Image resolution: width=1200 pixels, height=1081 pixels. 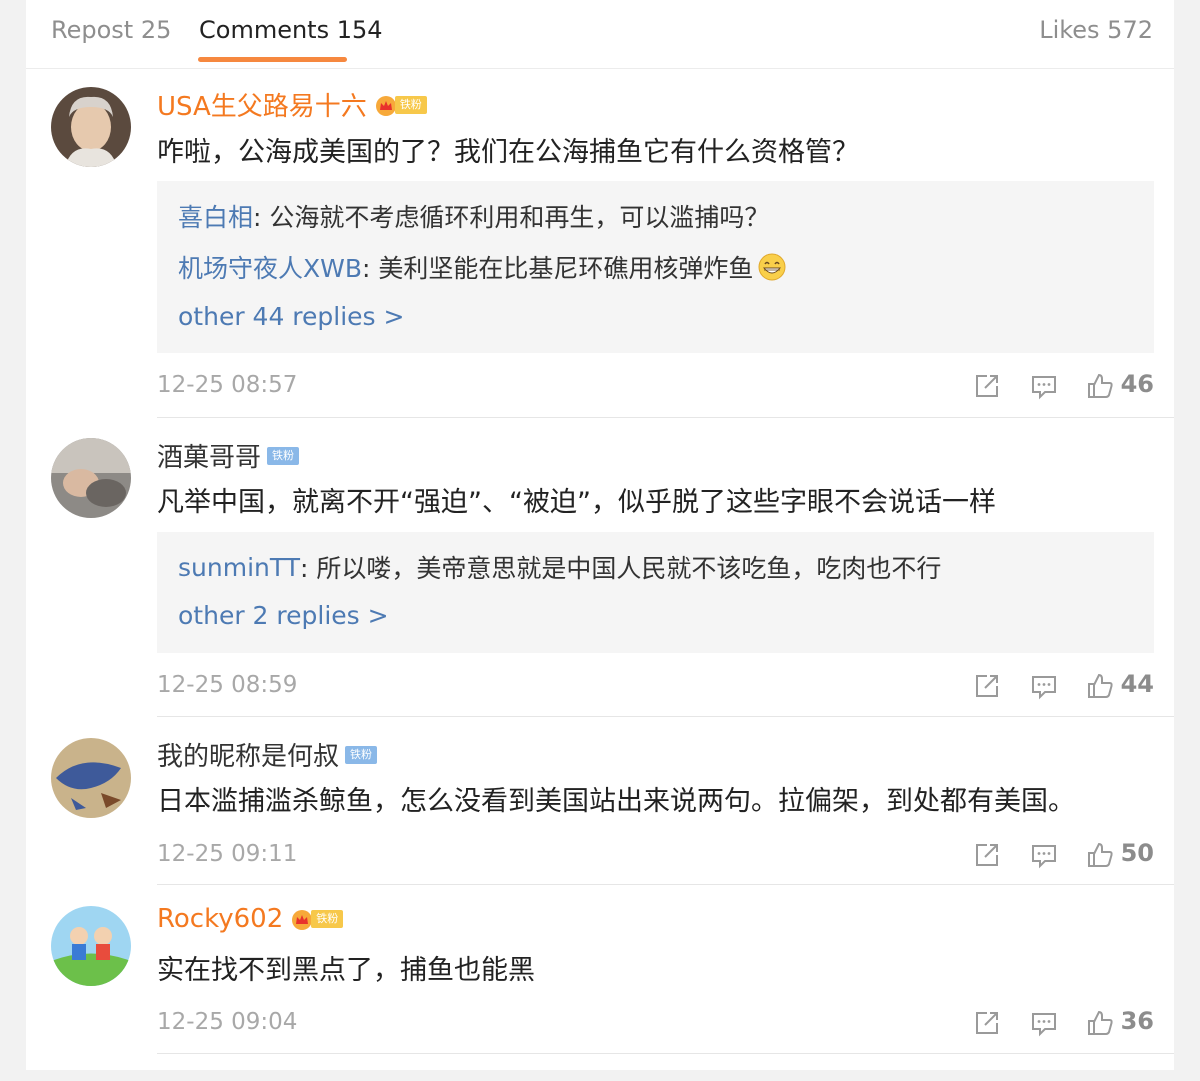 What do you see at coordinates (227, 385) in the screenshot?
I see `comment-time: 12-25 08:57` at bounding box center [227, 385].